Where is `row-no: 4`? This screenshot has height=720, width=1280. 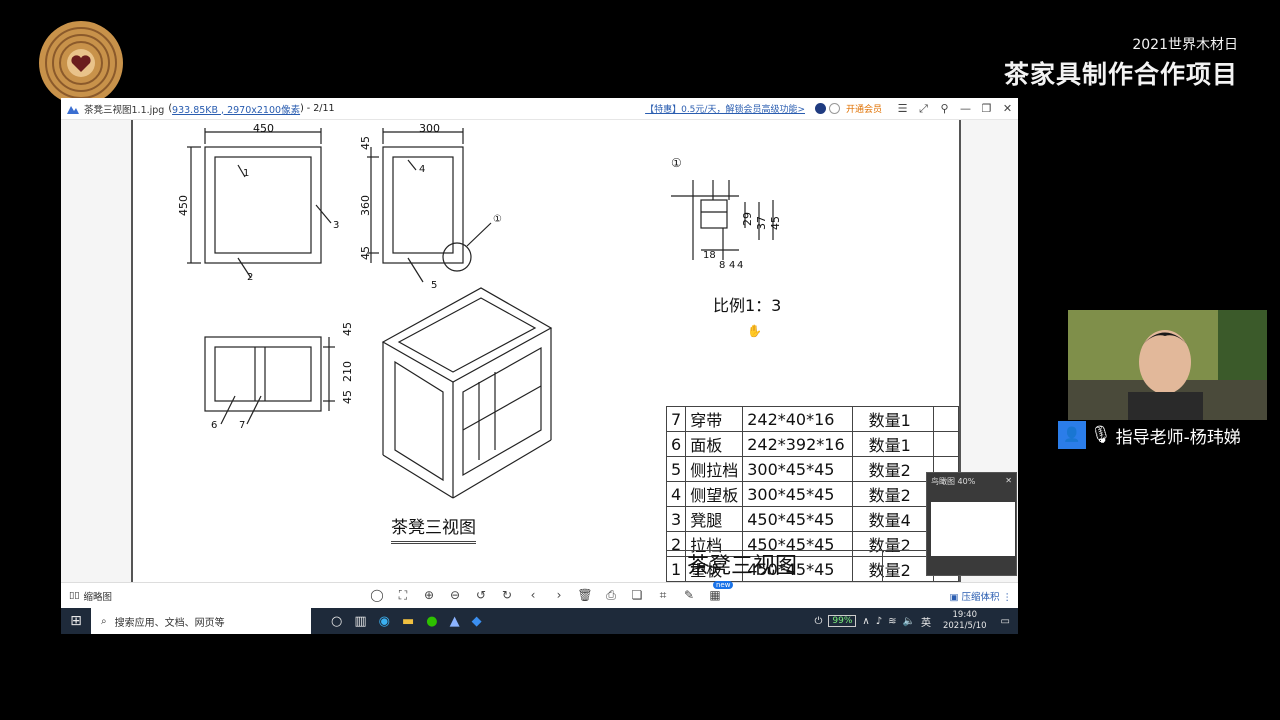
row-no: 4 is located at coordinates (676, 494).